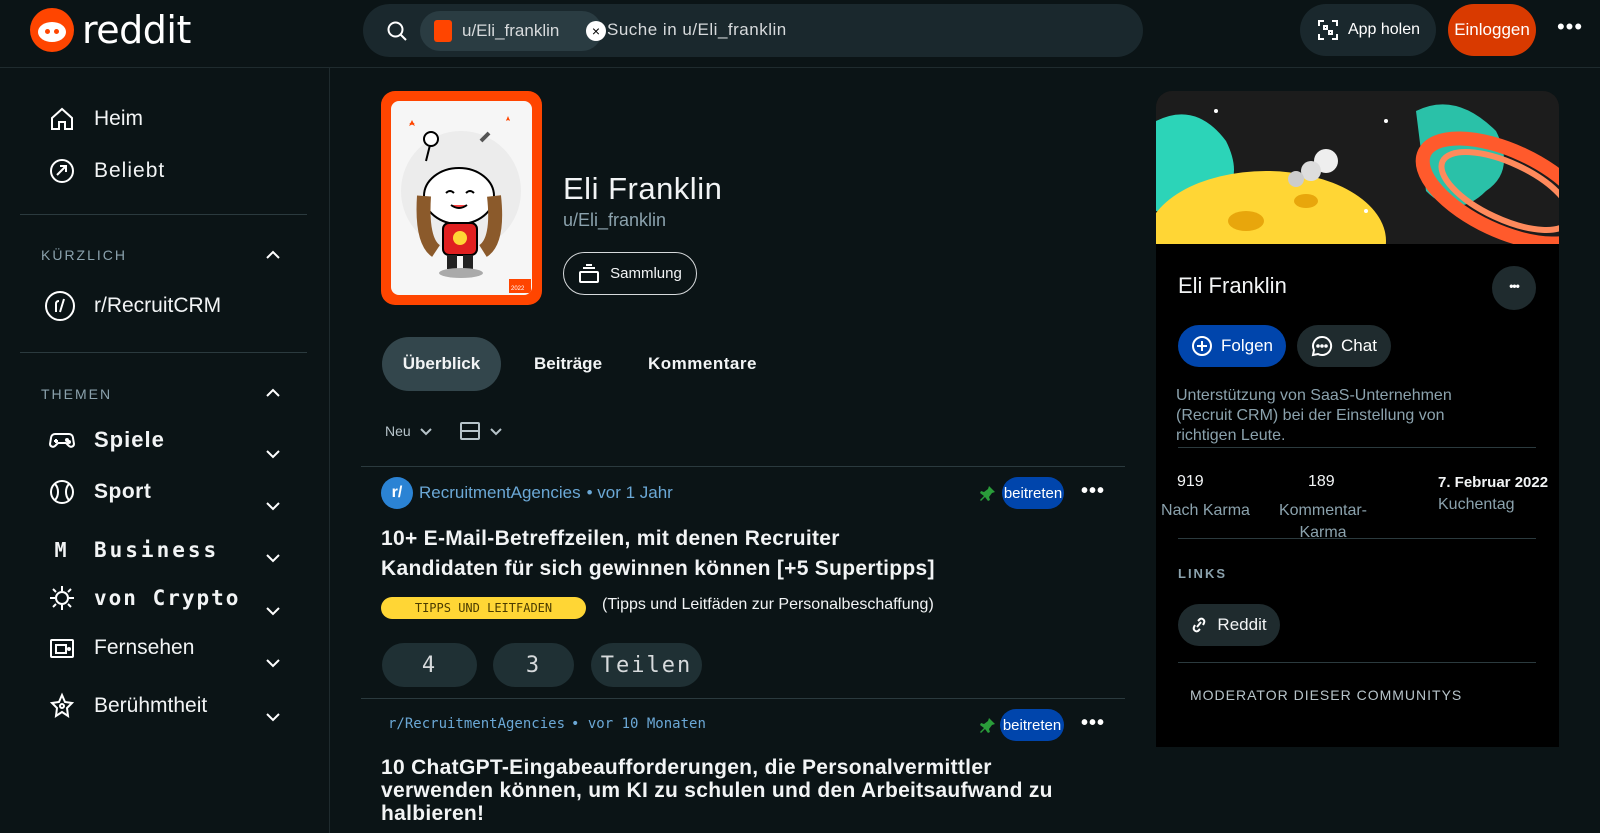 The image size is (1600, 833). Describe the element at coordinates (1231, 435) in the screenshot. I see `bio-line: richtigen Leute.` at that location.